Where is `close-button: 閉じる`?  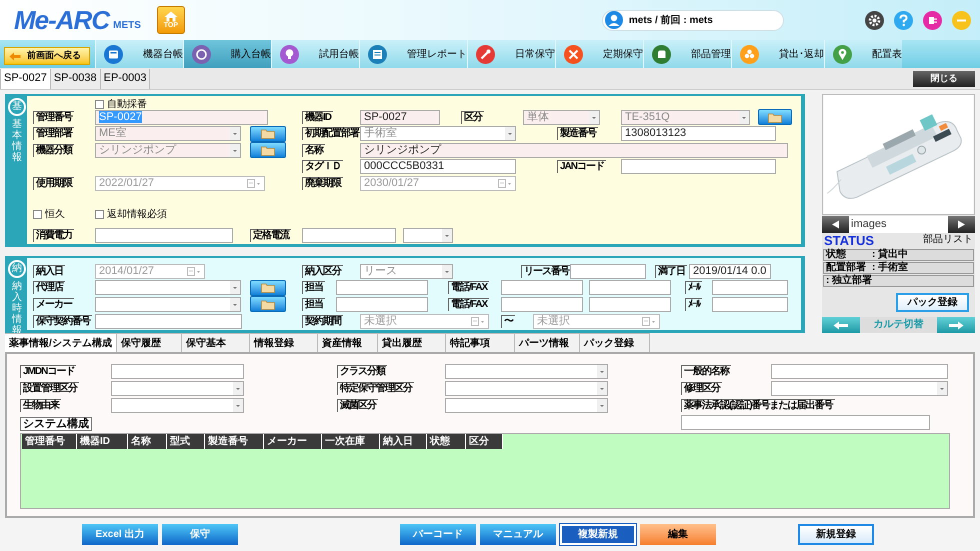
close-button: 閉じる is located at coordinates (944, 78).